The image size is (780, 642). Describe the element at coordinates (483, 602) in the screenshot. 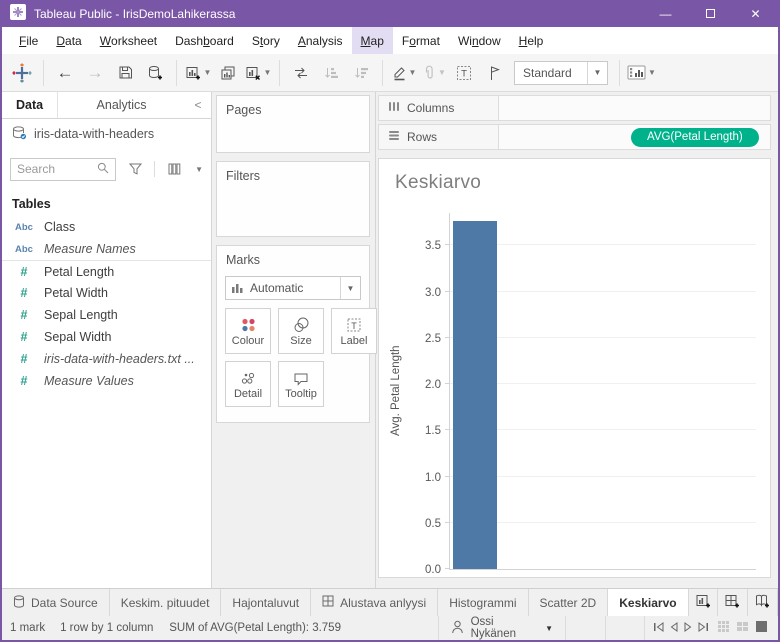

I see `tab-histogrammi: Histogrammi` at that location.